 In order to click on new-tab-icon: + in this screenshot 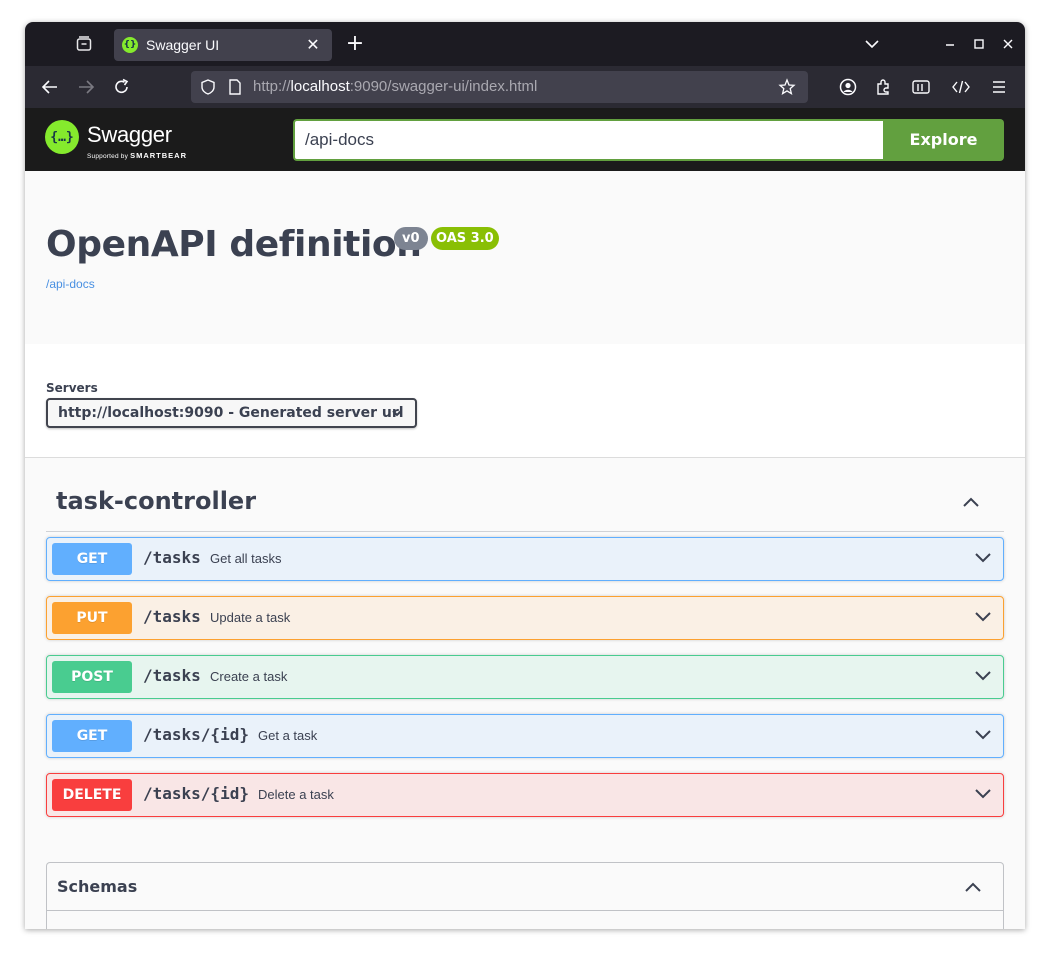, I will do `click(355, 44)`.